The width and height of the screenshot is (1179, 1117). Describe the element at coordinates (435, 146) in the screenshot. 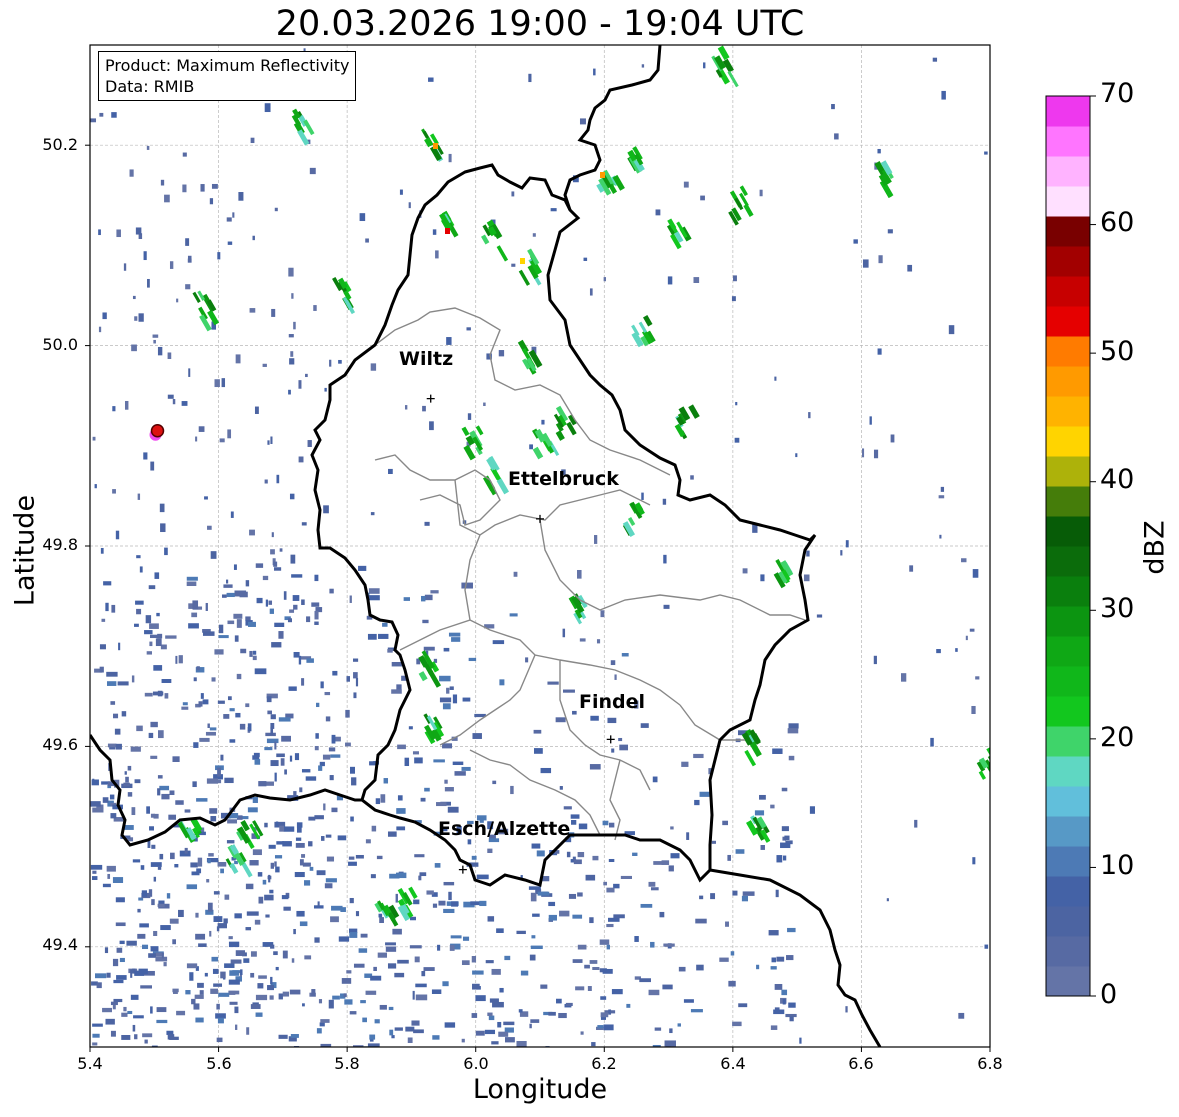

I see `echo-core` at that location.